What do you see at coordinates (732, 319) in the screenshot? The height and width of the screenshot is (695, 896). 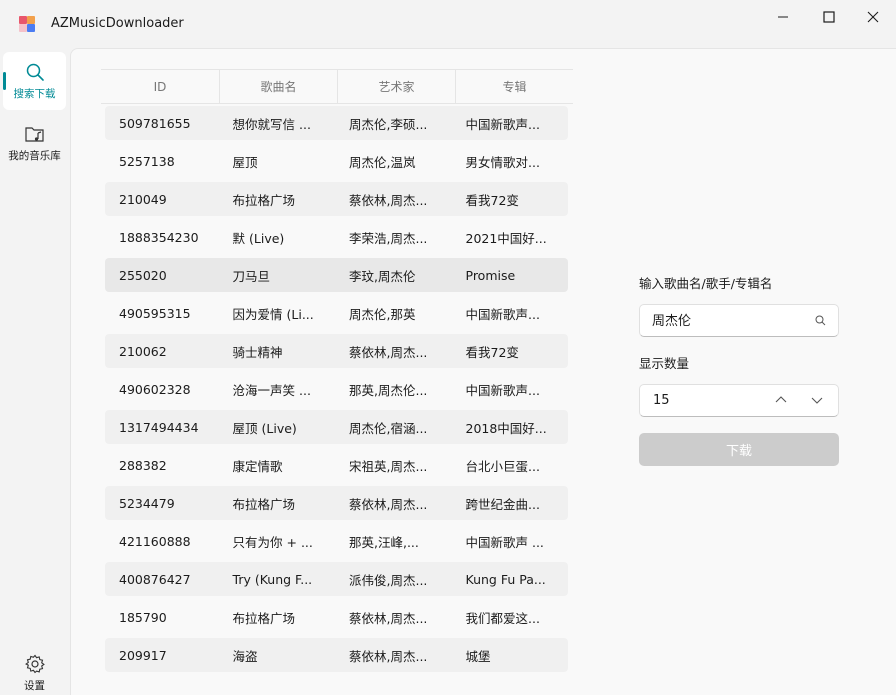 I see `search-input` at bounding box center [732, 319].